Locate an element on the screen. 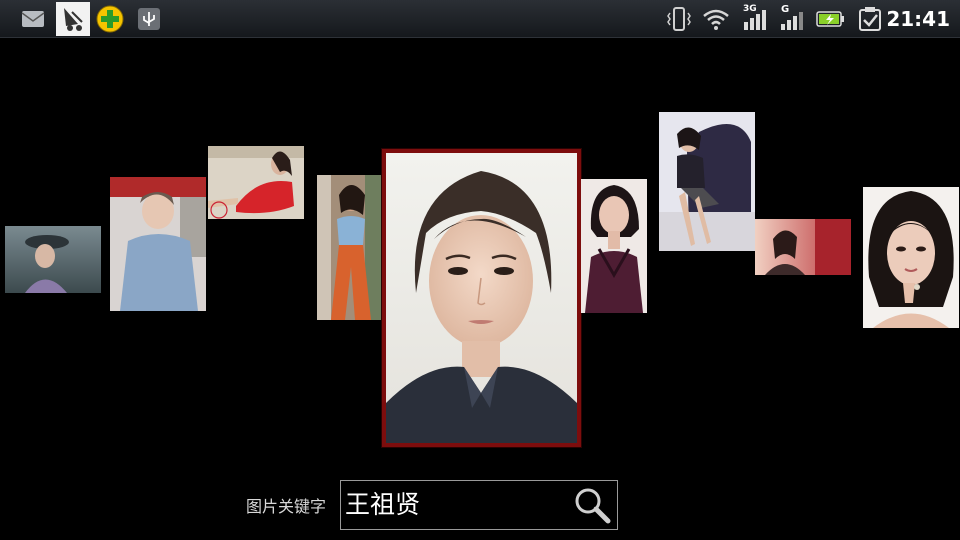 The width and height of the screenshot is (960, 540). mail-icon is located at coordinates (33, 19).